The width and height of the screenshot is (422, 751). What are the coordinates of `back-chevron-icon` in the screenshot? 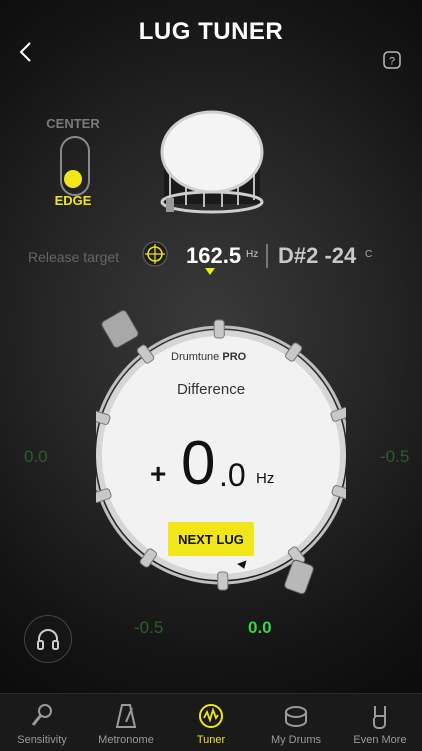 It's located at (26, 52).